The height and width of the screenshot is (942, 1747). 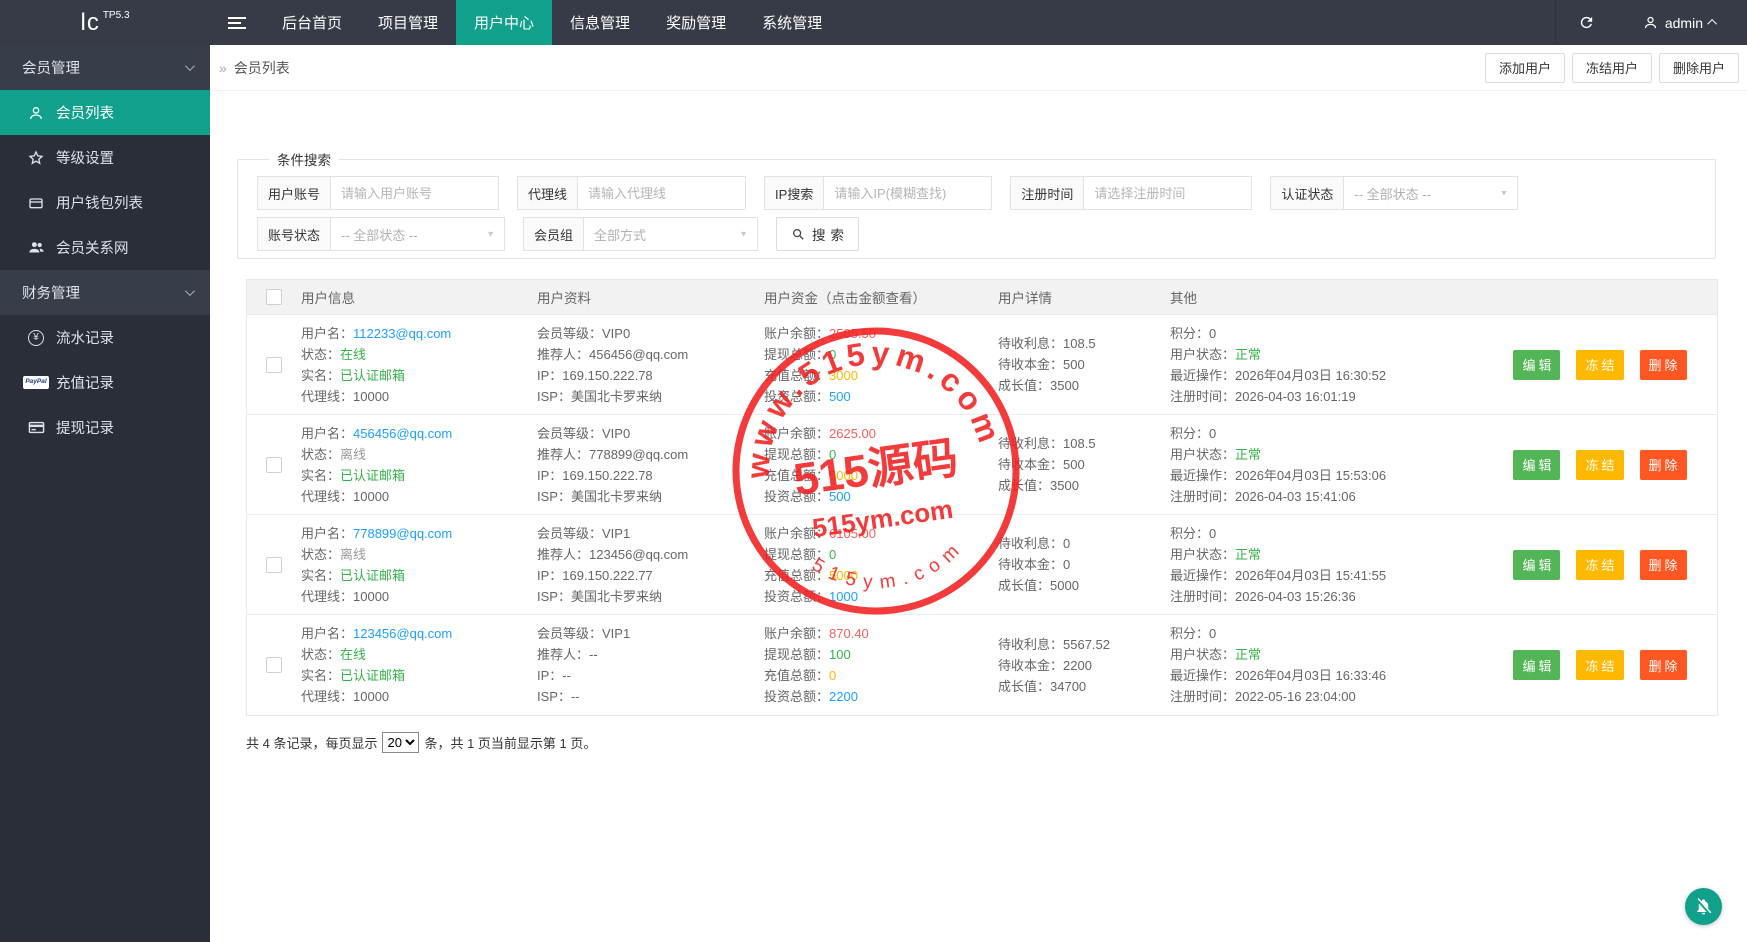 I want to click on add-user-button: 添加用户, so click(x=1524, y=67).